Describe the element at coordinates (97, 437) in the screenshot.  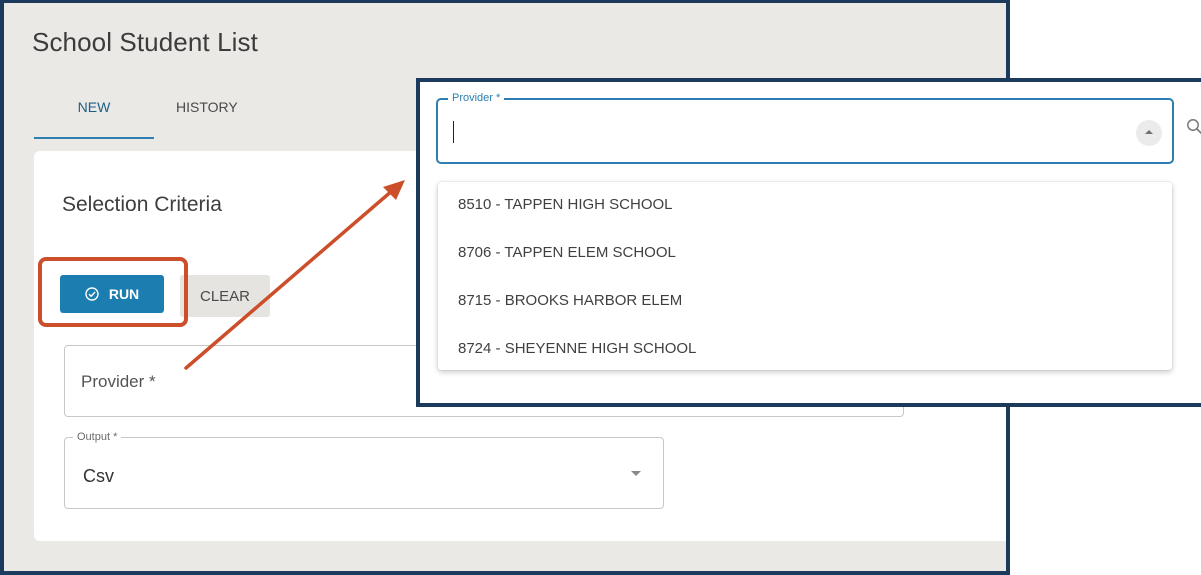
I see `output-field-label: Output *` at that location.